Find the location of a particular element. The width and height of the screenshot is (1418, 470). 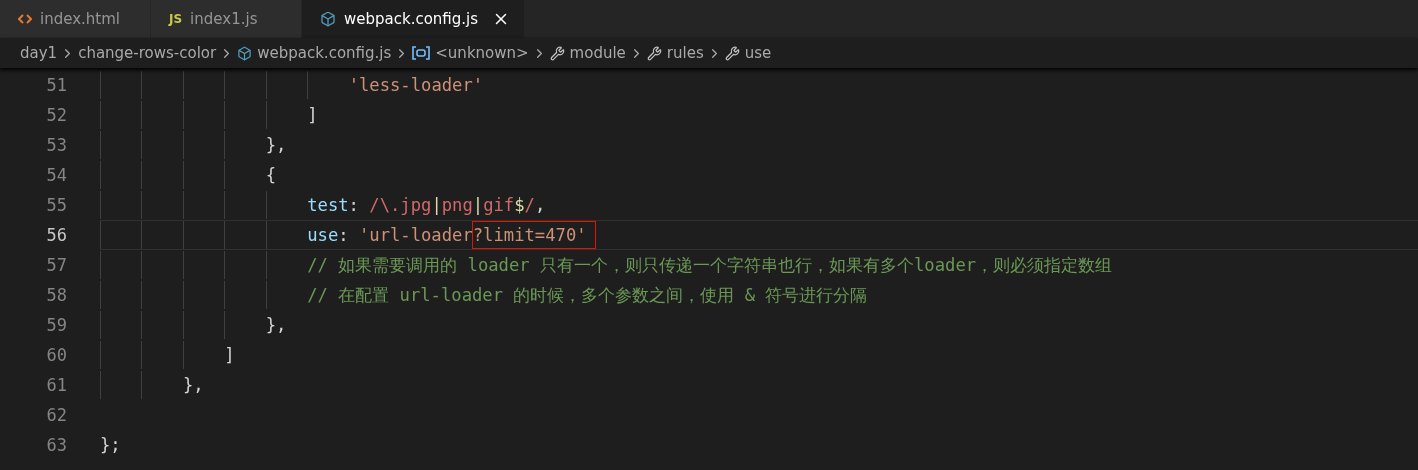

breadcrumb-item: day1 is located at coordinates (39, 53).